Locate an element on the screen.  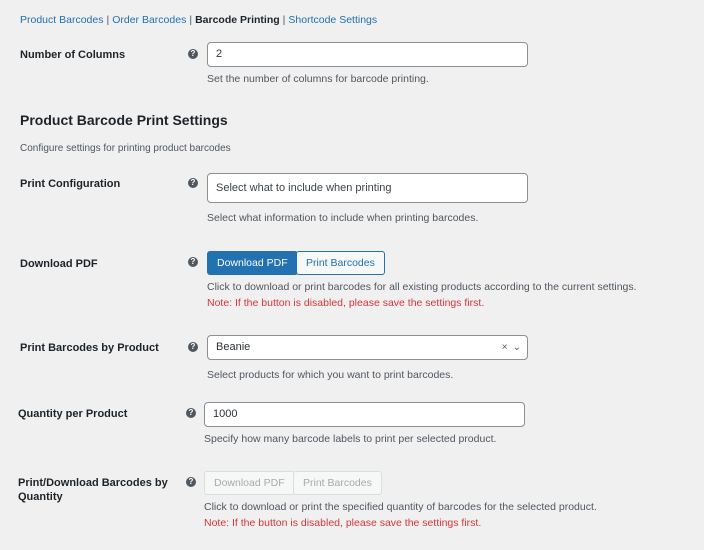
product-select: Beanie × ⌄ is located at coordinates (367, 347).